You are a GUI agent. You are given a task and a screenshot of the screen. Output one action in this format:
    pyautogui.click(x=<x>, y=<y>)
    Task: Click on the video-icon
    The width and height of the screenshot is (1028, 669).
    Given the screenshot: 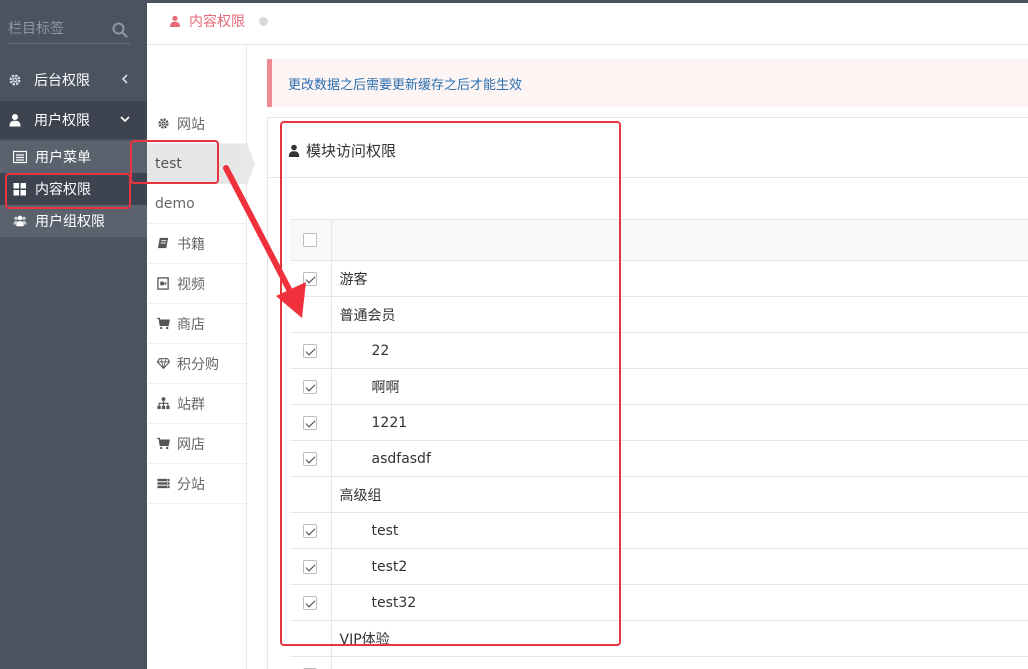 What is the action you would take?
    pyautogui.click(x=163, y=283)
    